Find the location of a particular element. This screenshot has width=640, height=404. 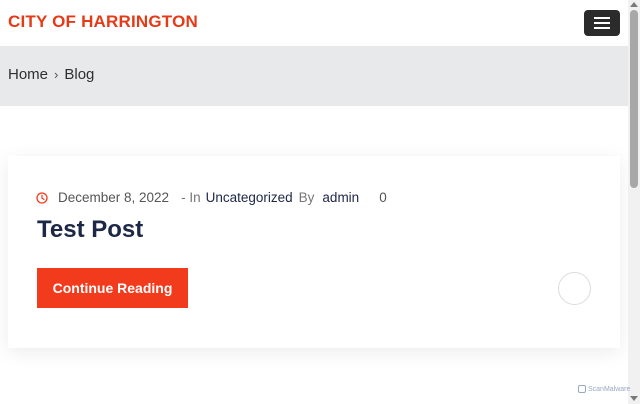

post-author-link: admin is located at coordinates (340, 197).